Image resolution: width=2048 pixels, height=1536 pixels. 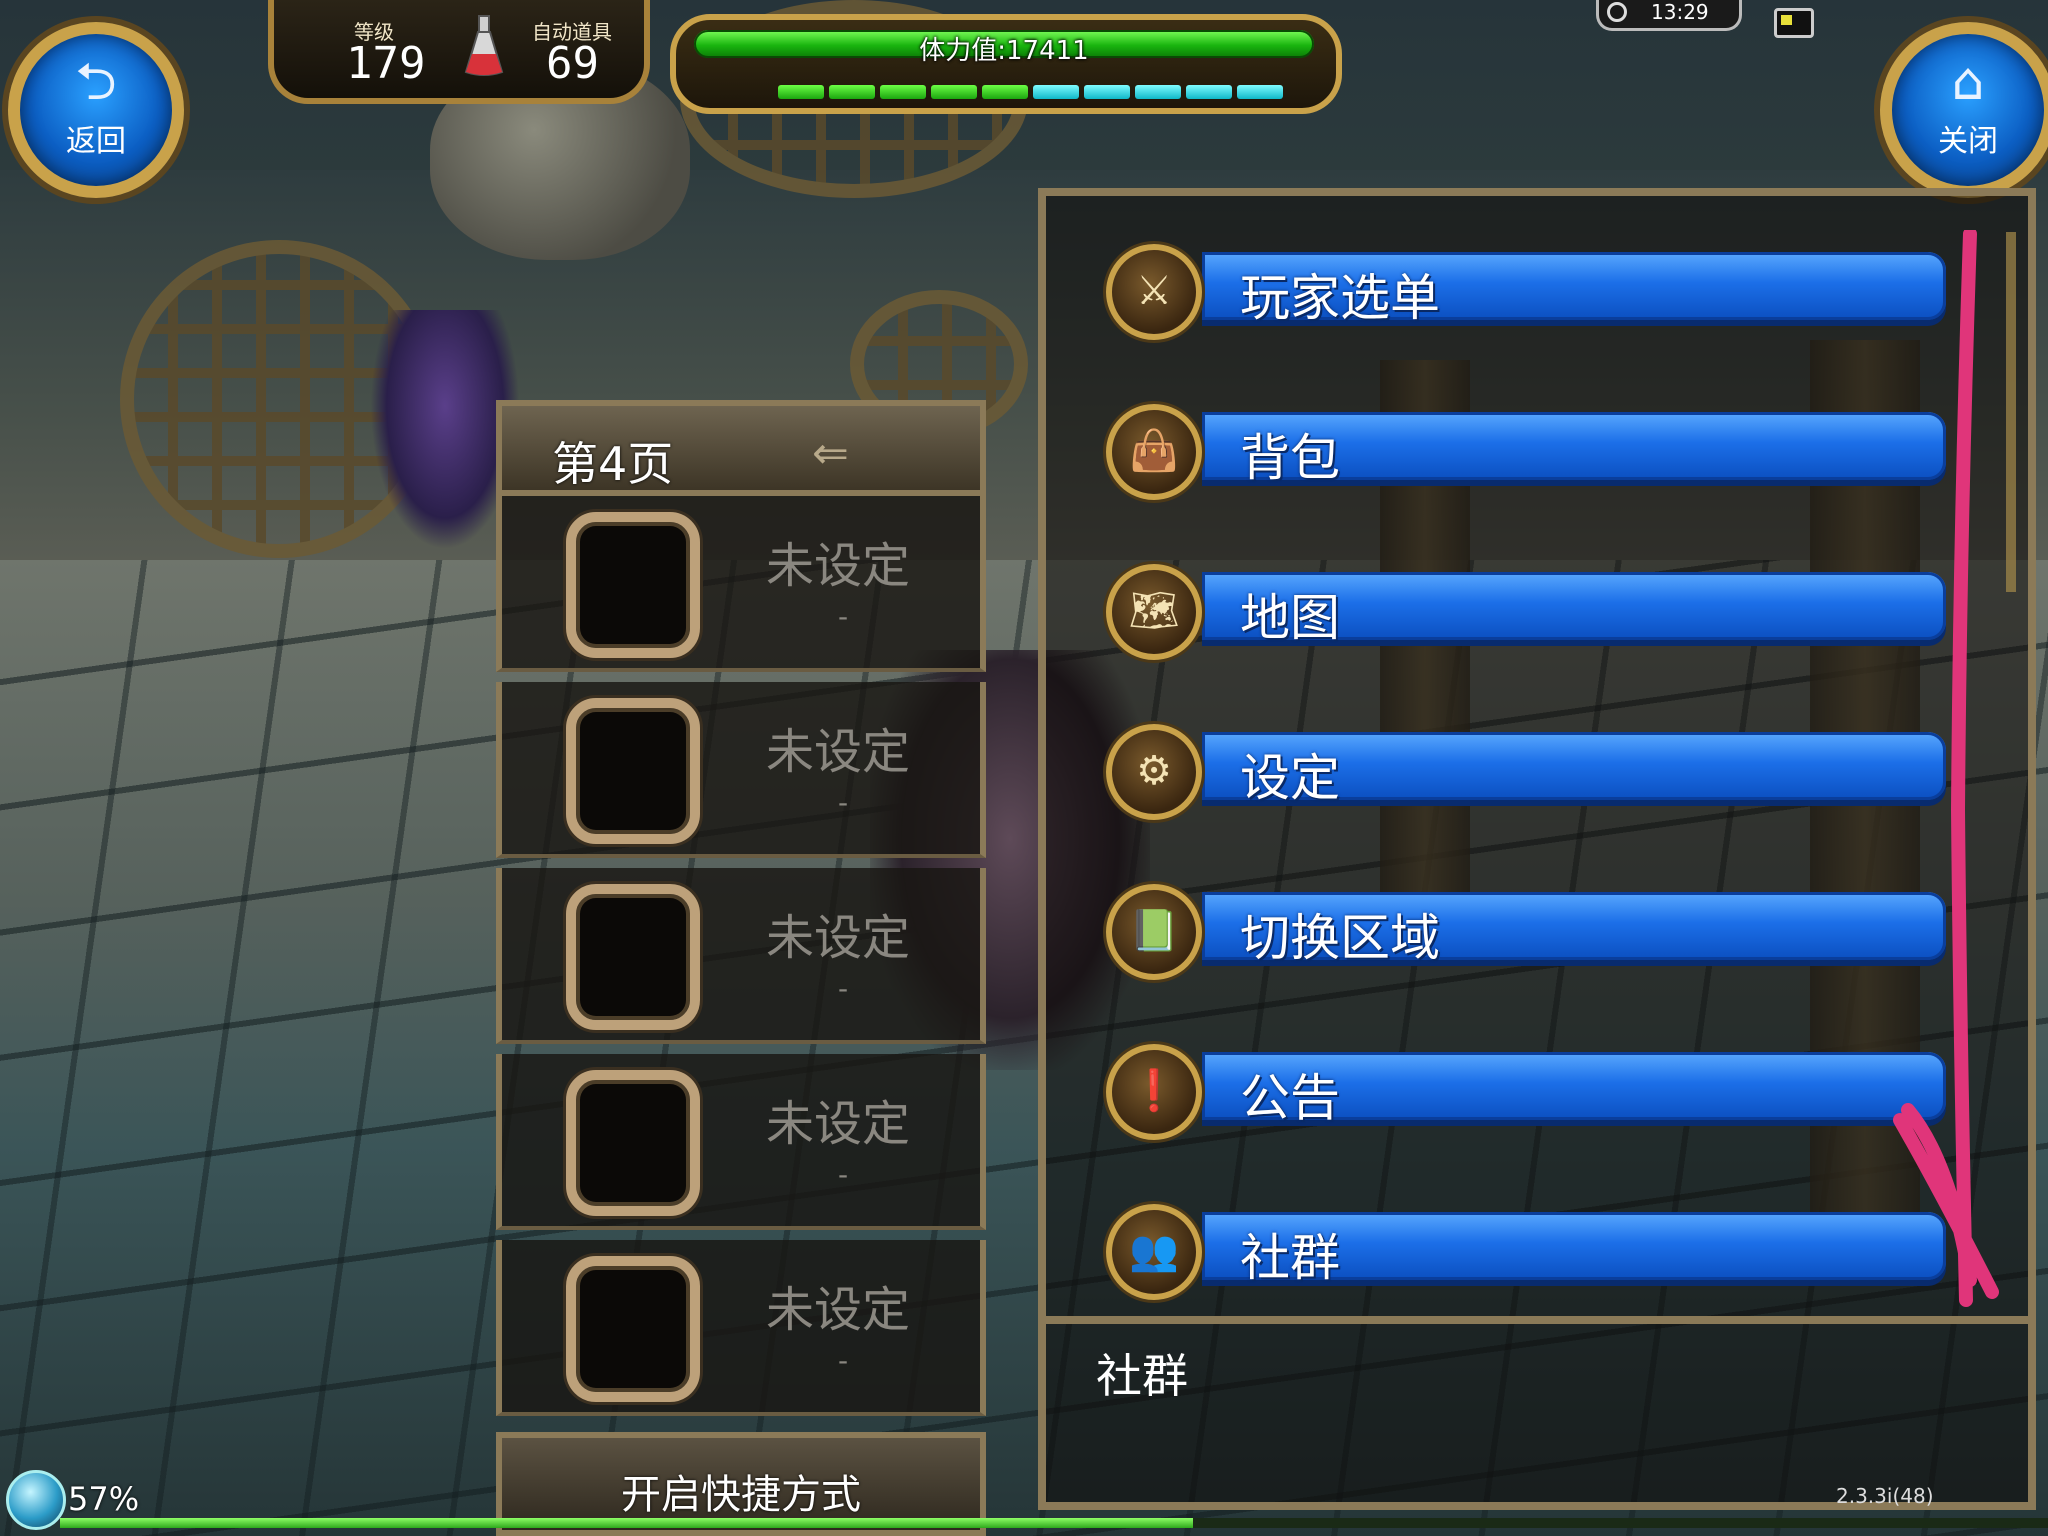 I want to click on menu-item-label: 地图, so click(x=1290, y=618).